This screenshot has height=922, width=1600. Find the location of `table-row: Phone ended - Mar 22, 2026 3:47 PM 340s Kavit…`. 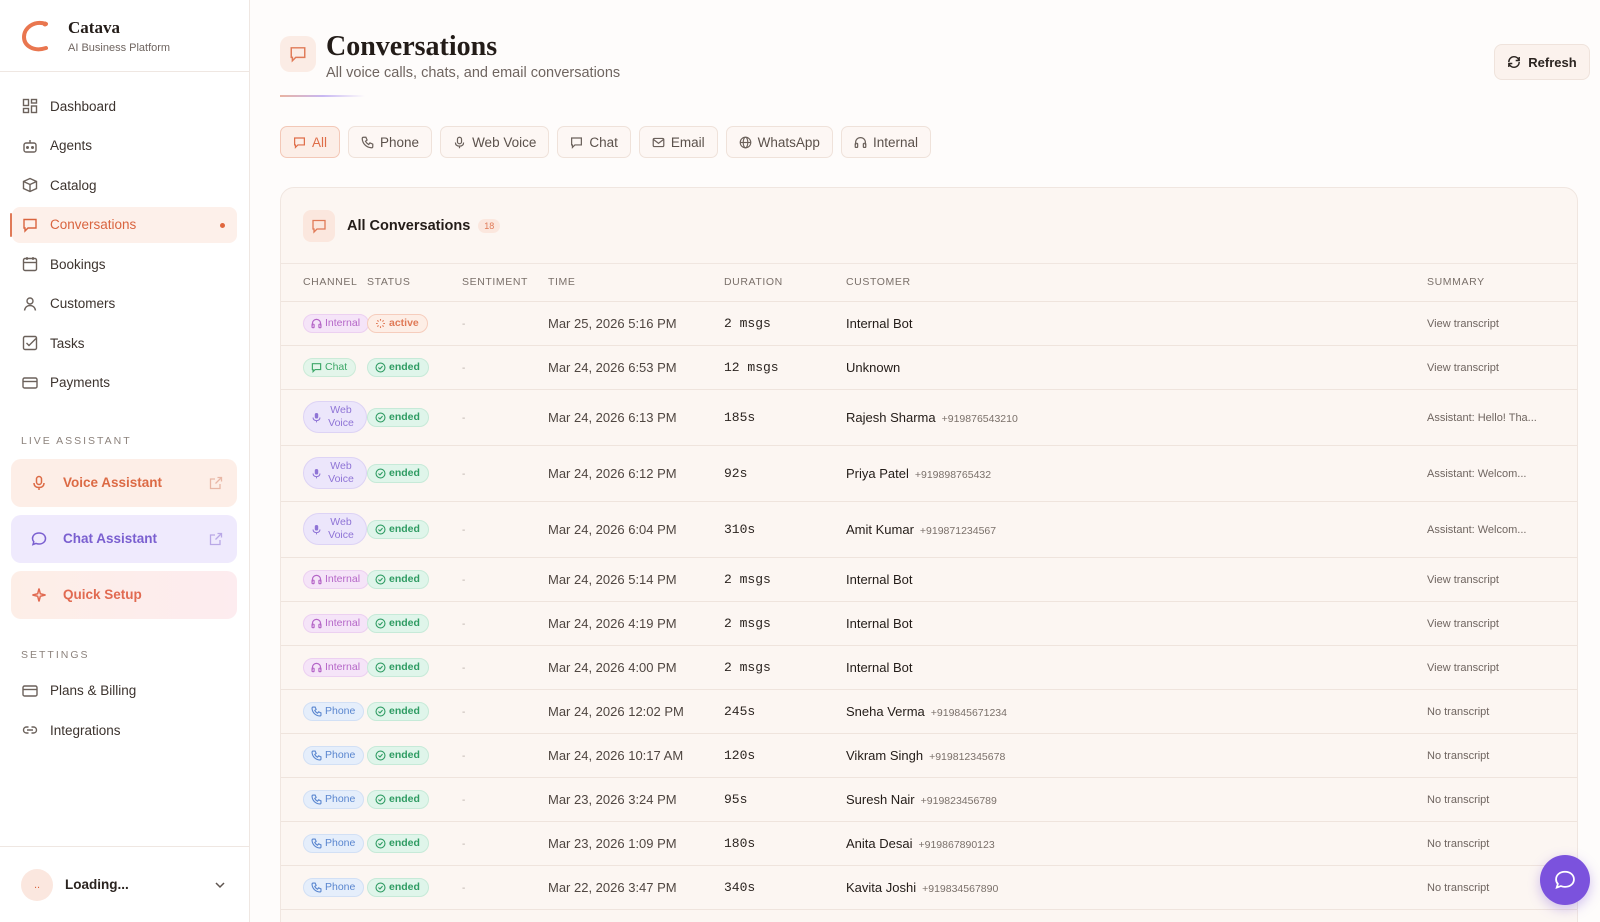

table-row: Phone ended - Mar 22, 2026 3:47 PM 340s Kavit… is located at coordinates (929, 887).